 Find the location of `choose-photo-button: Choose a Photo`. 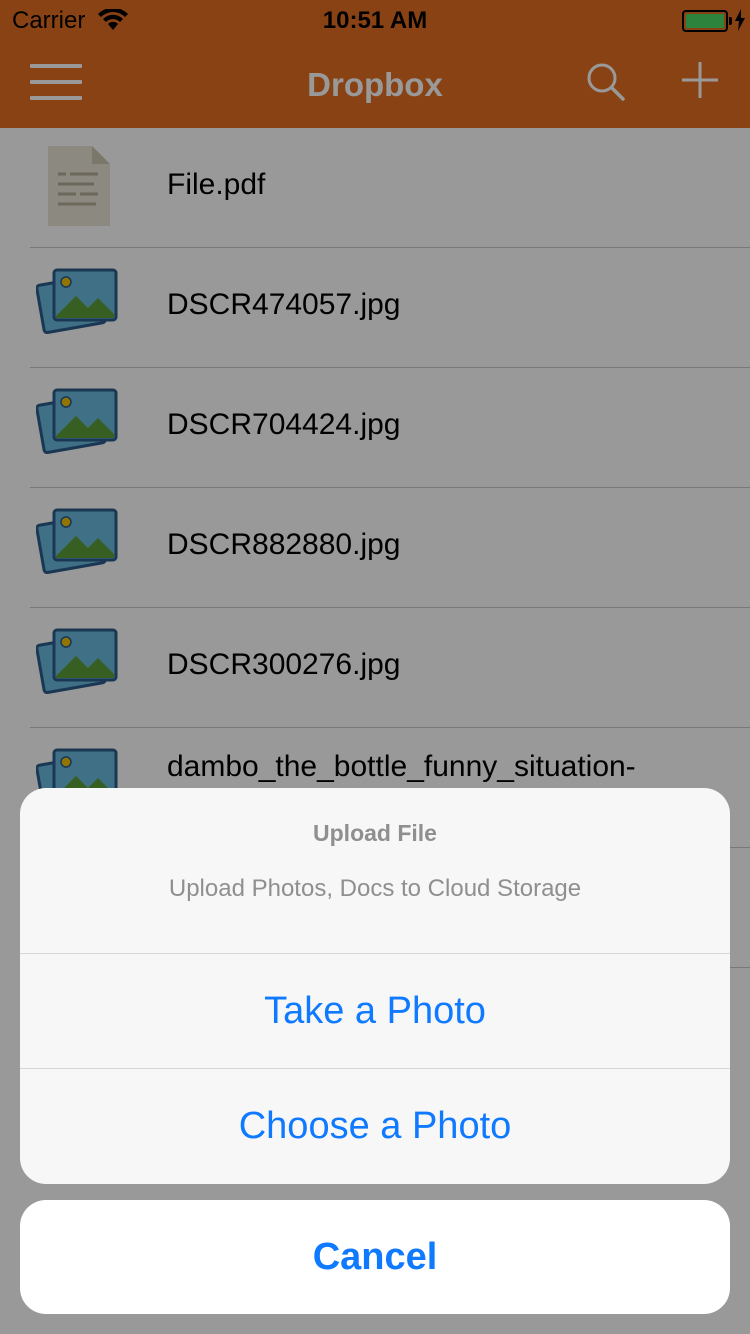

choose-photo-button: Choose a Photo is located at coordinates (375, 1126).